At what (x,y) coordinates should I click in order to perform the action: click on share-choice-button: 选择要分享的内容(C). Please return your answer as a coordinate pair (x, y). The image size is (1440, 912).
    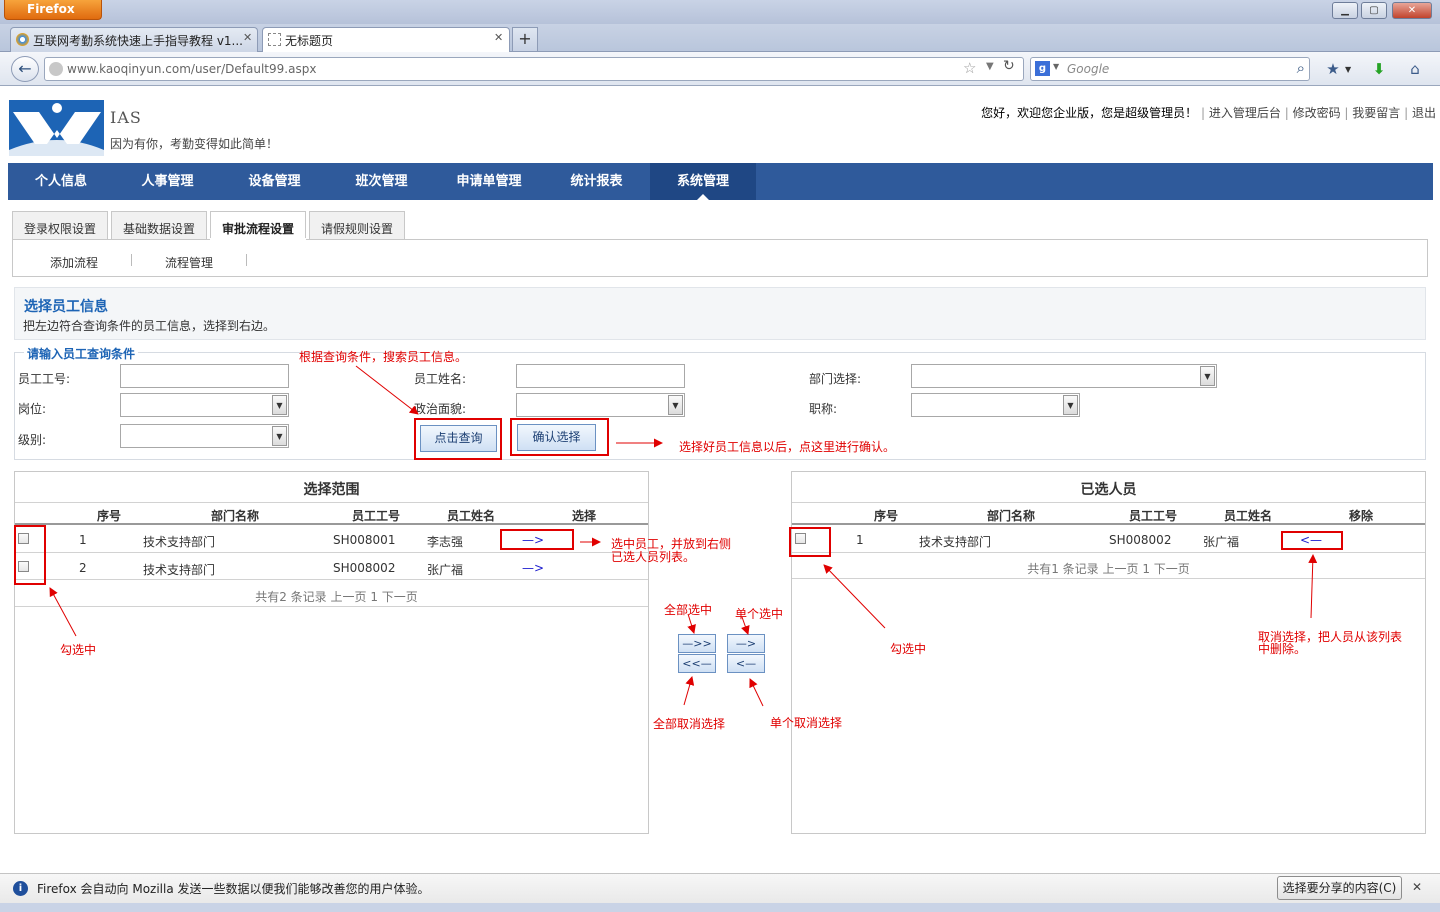
    Looking at the image, I should click on (1339, 888).